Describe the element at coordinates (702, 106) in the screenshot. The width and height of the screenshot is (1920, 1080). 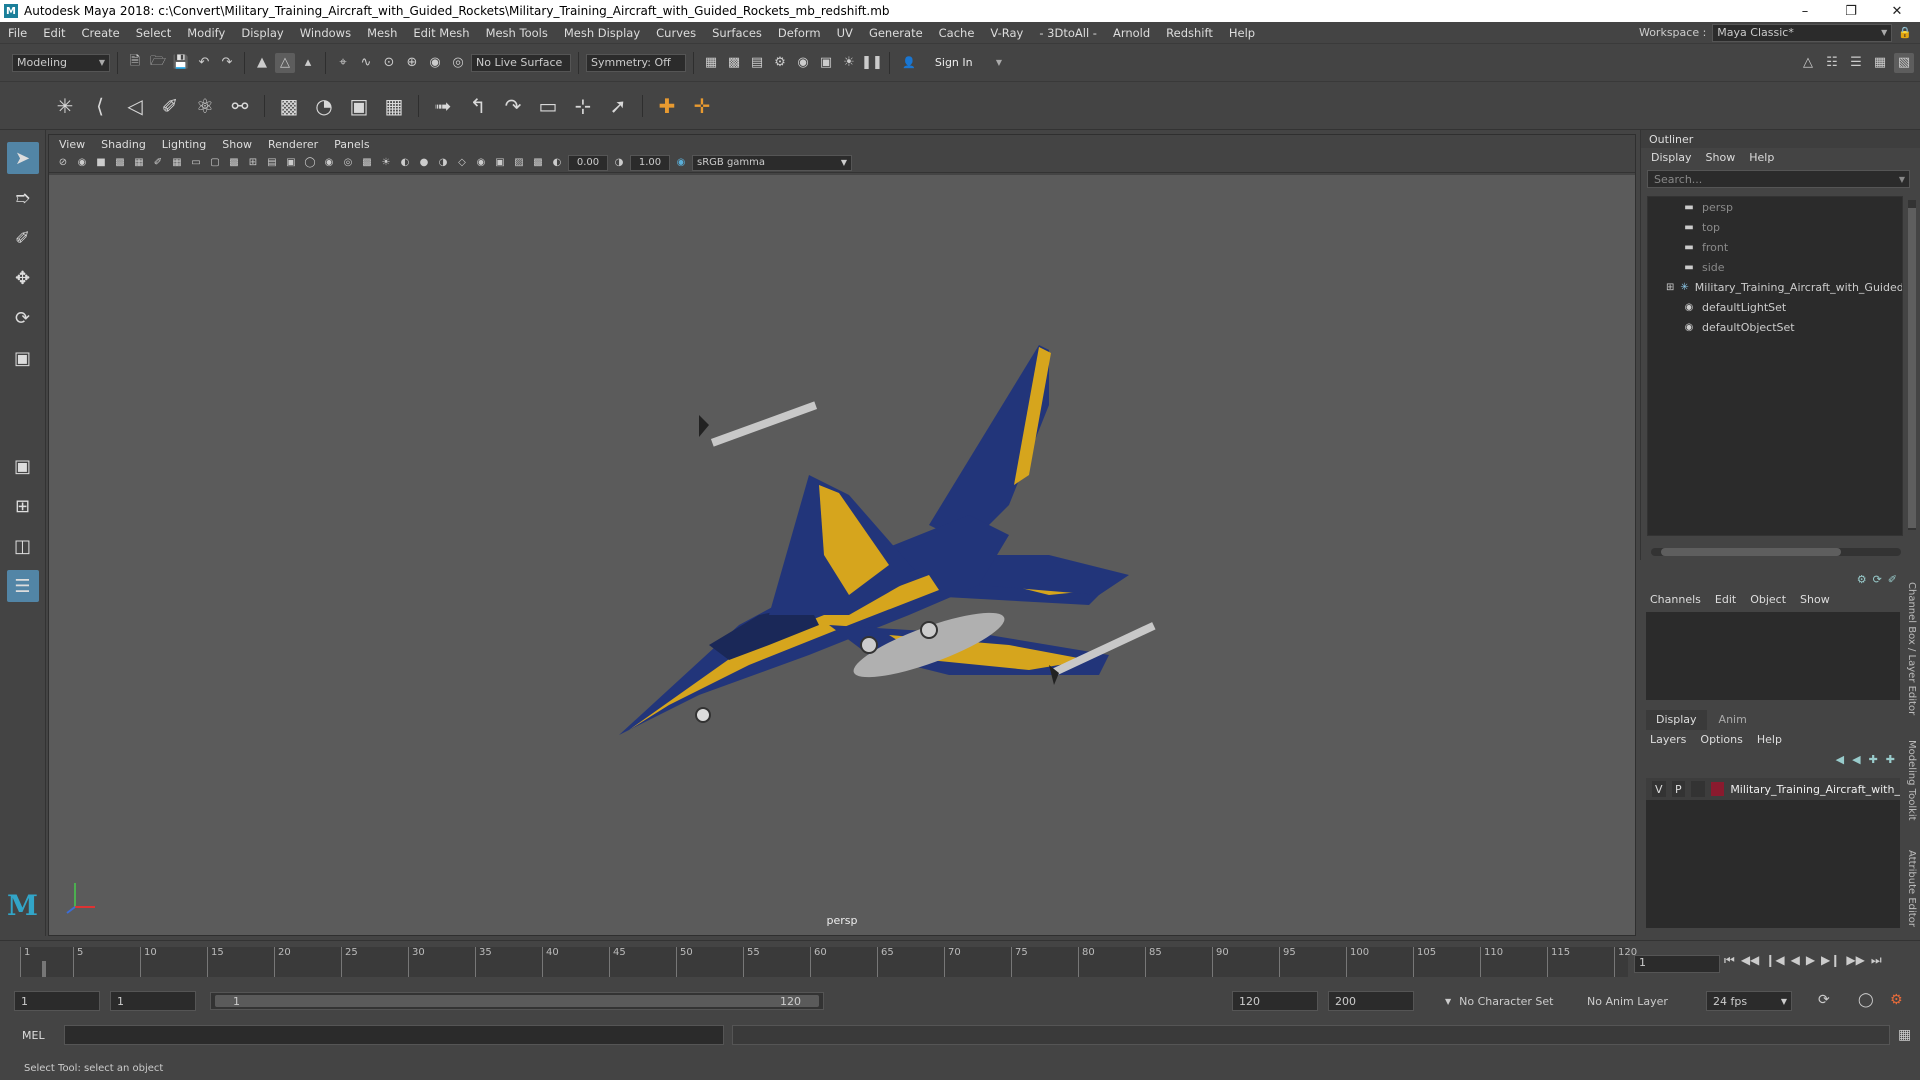
I see `parent-constraint-icon: ✛` at that location.